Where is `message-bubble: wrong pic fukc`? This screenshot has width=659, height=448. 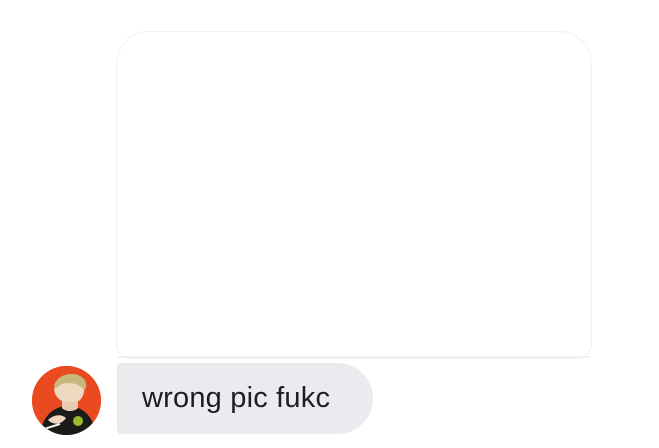 message-bubble: wrong pic fukc is located at coordinates (245, 398).